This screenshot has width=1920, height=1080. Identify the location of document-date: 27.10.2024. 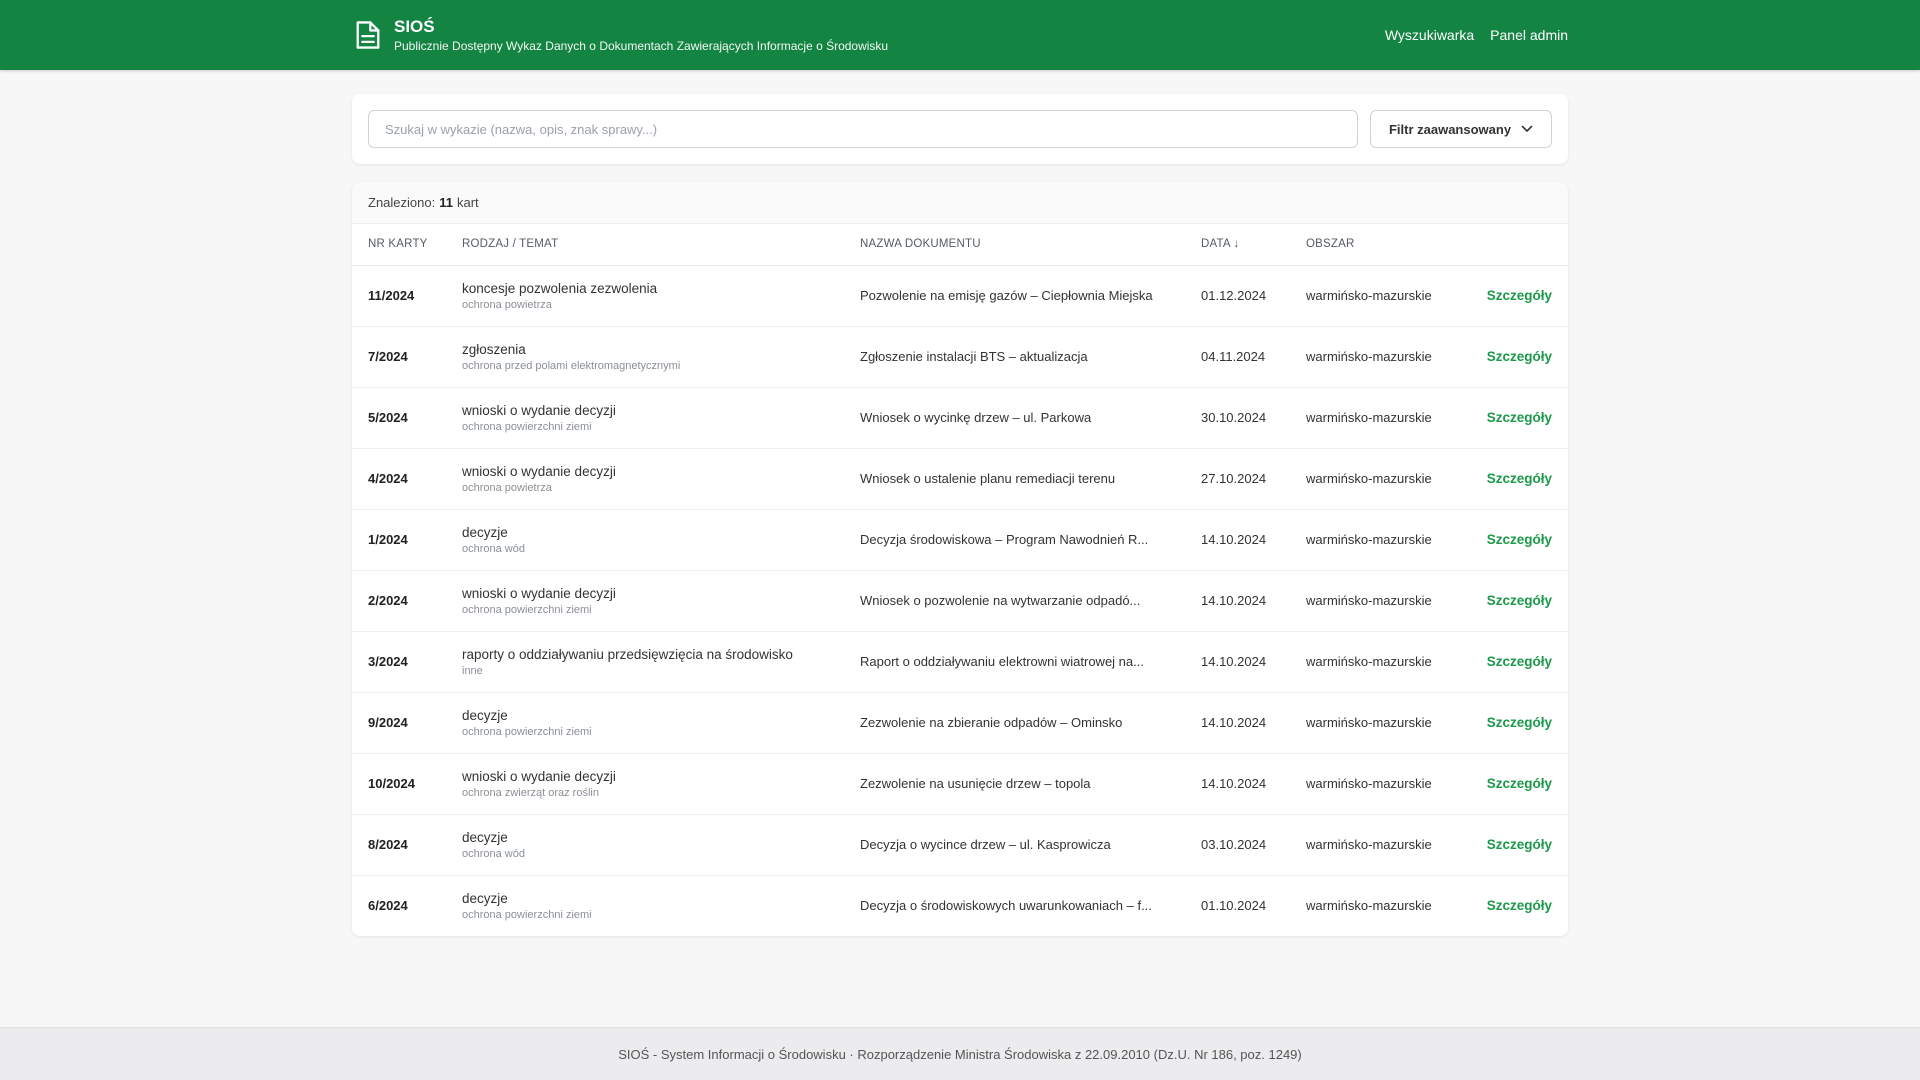
(1237, 479).